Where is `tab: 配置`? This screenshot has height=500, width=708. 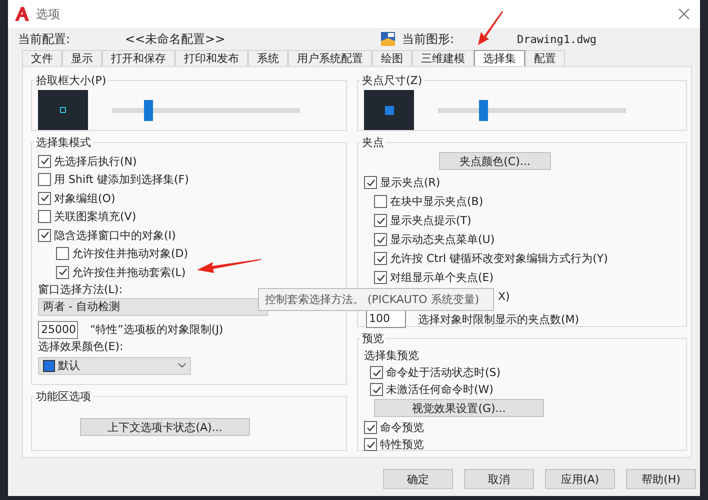
tab: 配置 is located at coordinates (545, 58).